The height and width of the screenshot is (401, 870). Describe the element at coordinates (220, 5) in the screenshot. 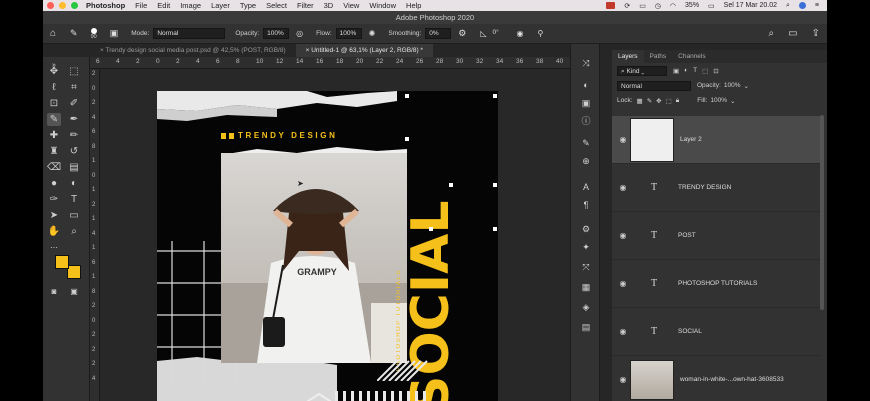

I see `menu-layer: Layer` at that location.